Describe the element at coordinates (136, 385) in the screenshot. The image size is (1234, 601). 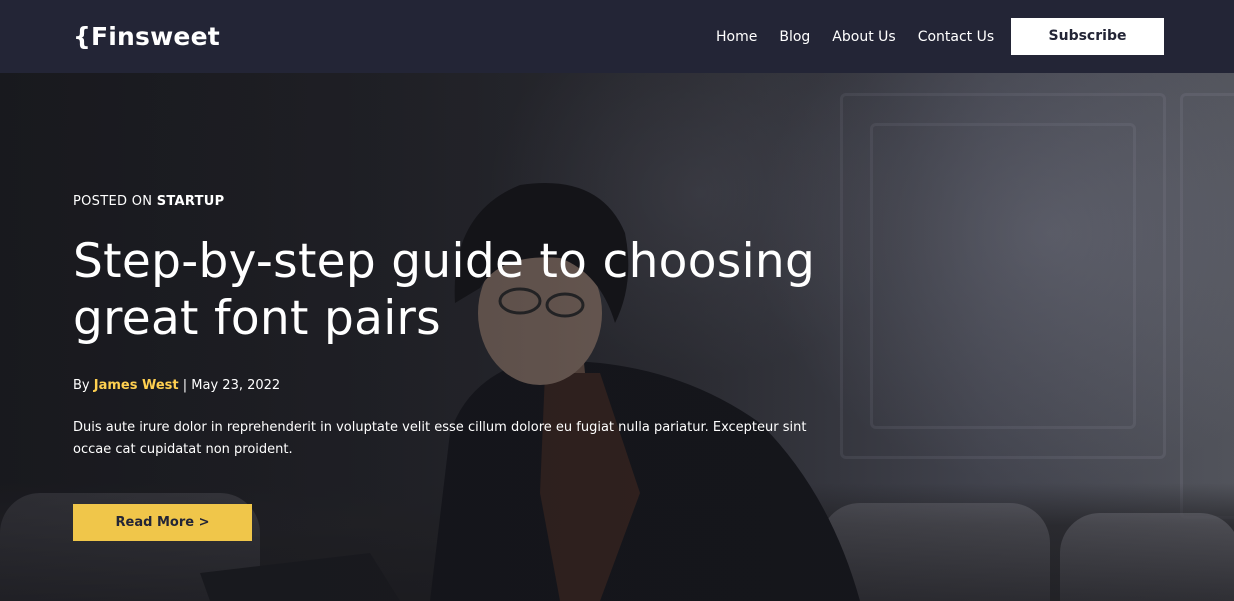
I see `author-link: James West` at that location.